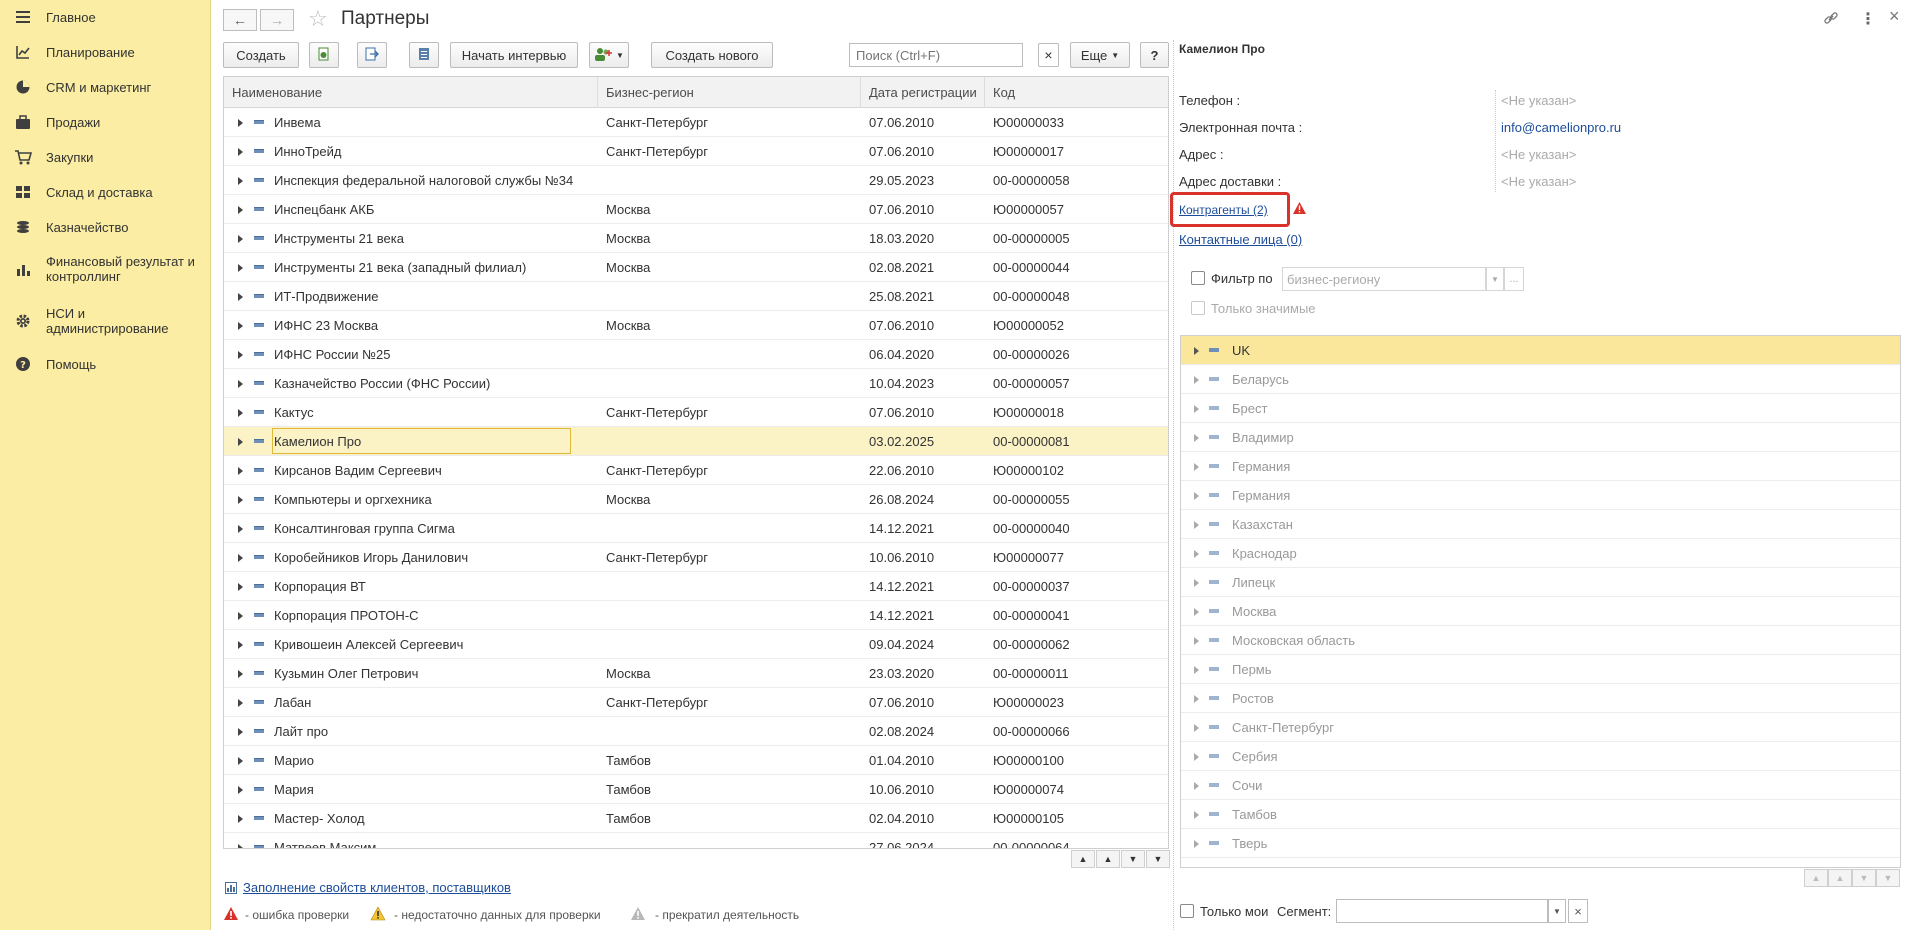  Describe the element at coordinates (1076, 92) in the screenshot. I see `column-header-code: Код` at that location.